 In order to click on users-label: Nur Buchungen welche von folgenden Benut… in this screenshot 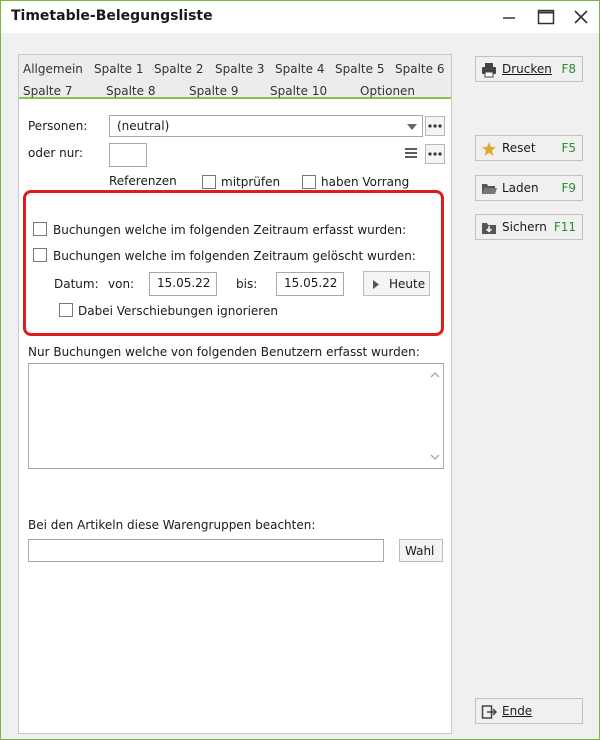, I will do `click(224, 352)`.